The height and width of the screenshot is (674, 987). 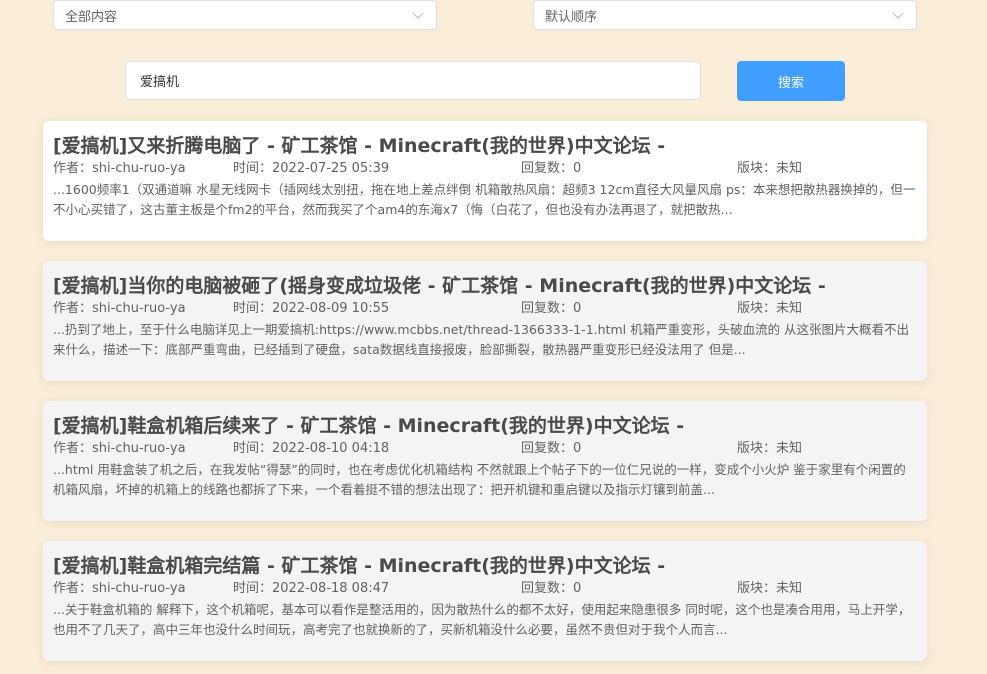 What do you see at coordinates (245, 15) in the screenshot?
I see `content-filter-select: 全部内容` at bounding box center [245, 15].